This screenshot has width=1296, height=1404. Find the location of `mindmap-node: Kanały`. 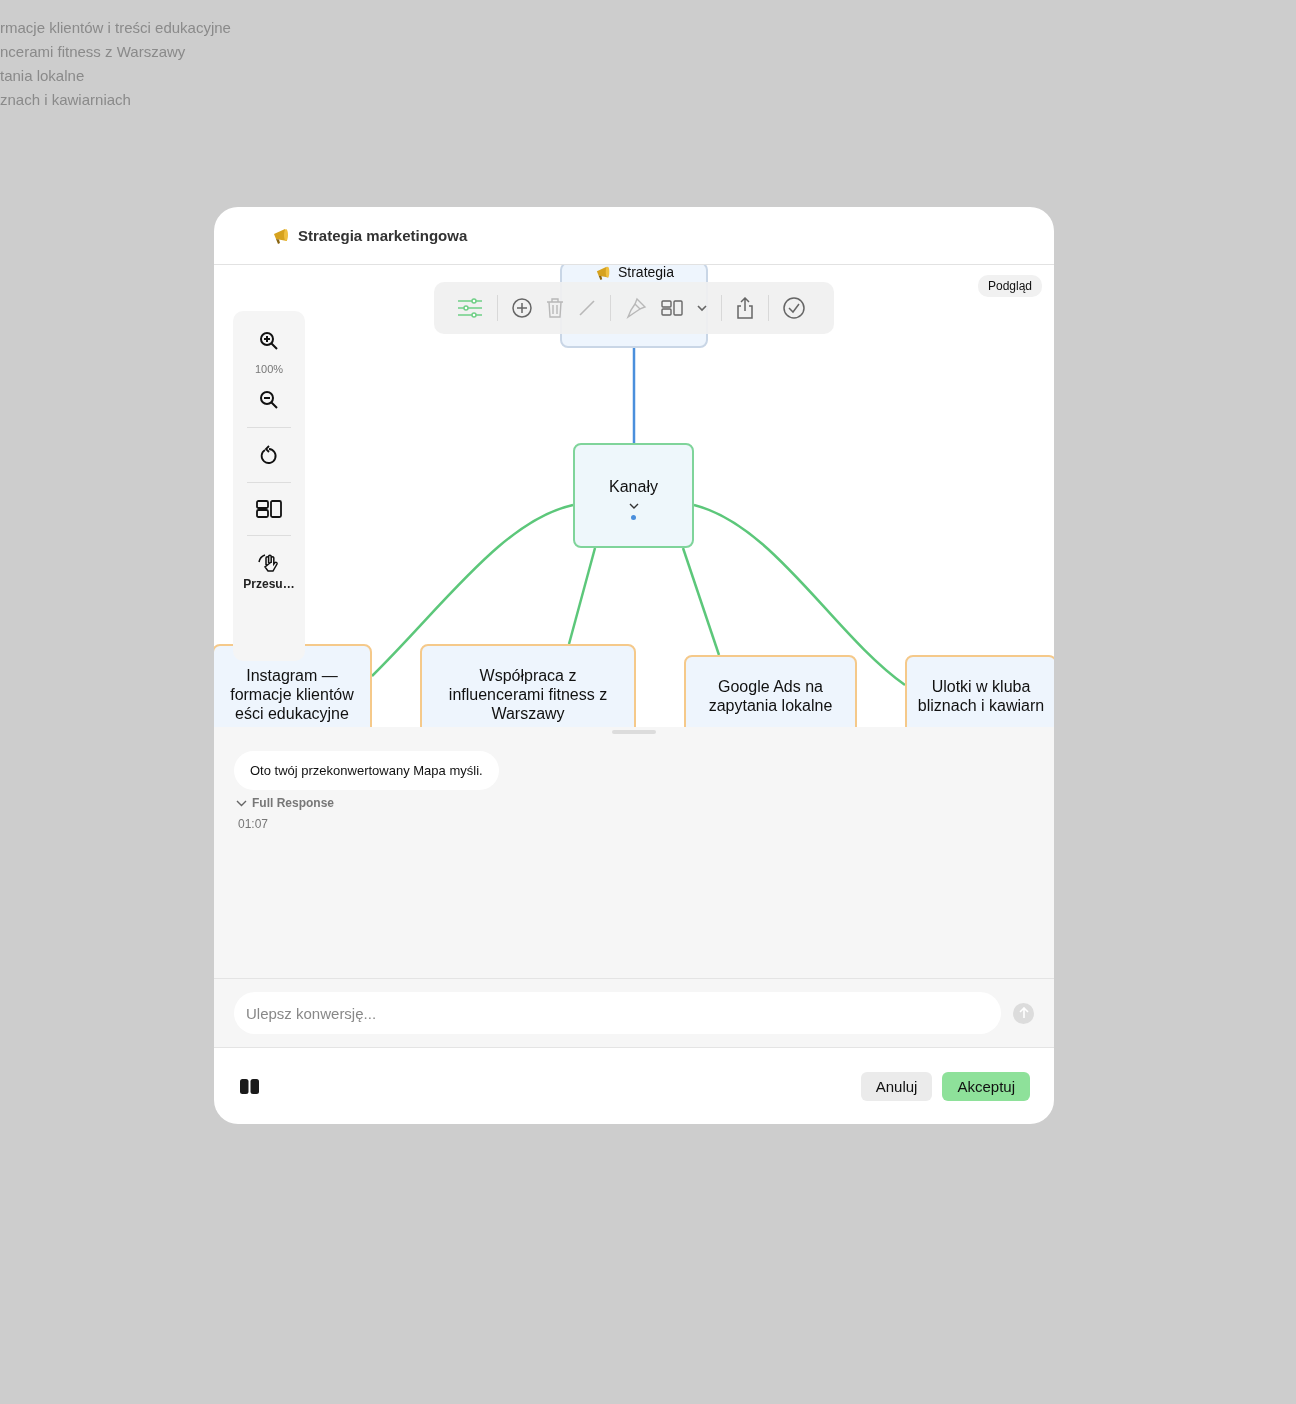

mindmap-node: Kanały is located at coordinates (633, 495).